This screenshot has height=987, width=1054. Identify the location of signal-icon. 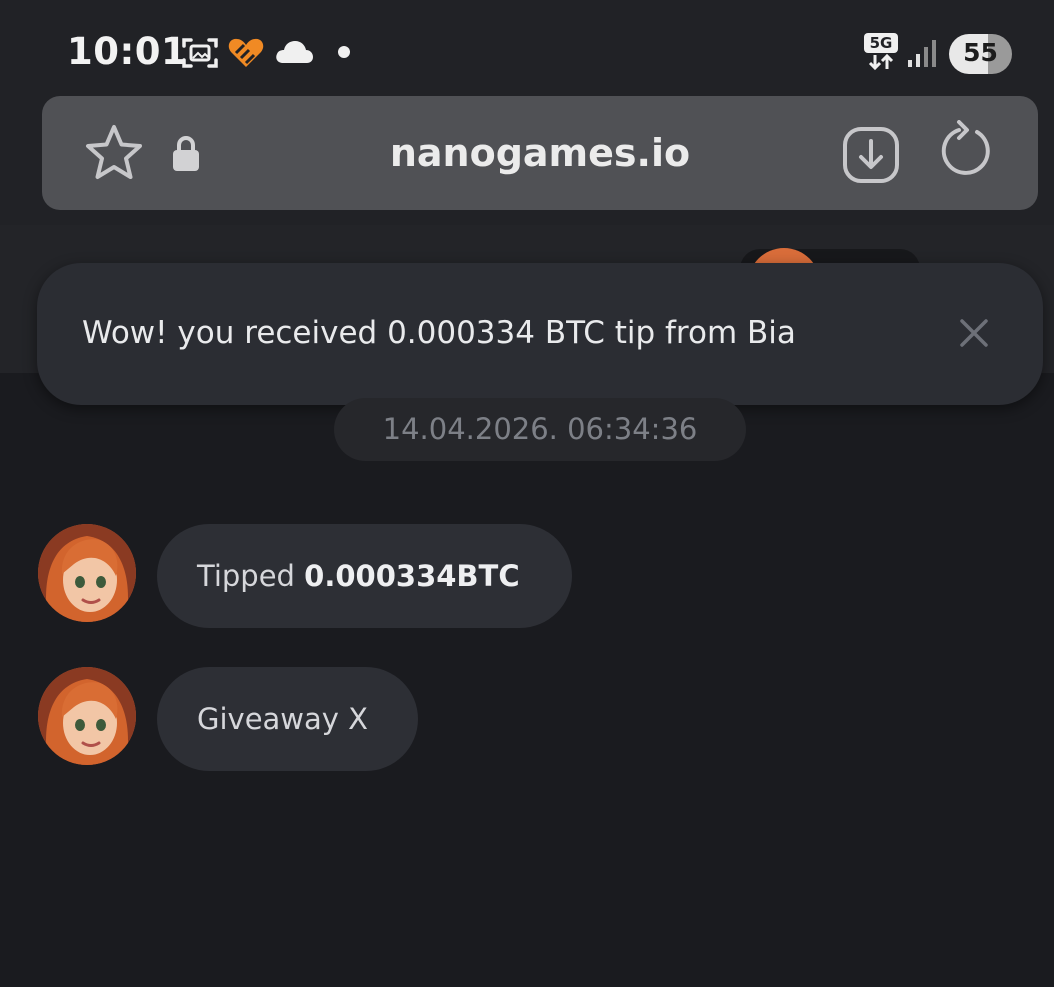
(922, 53).